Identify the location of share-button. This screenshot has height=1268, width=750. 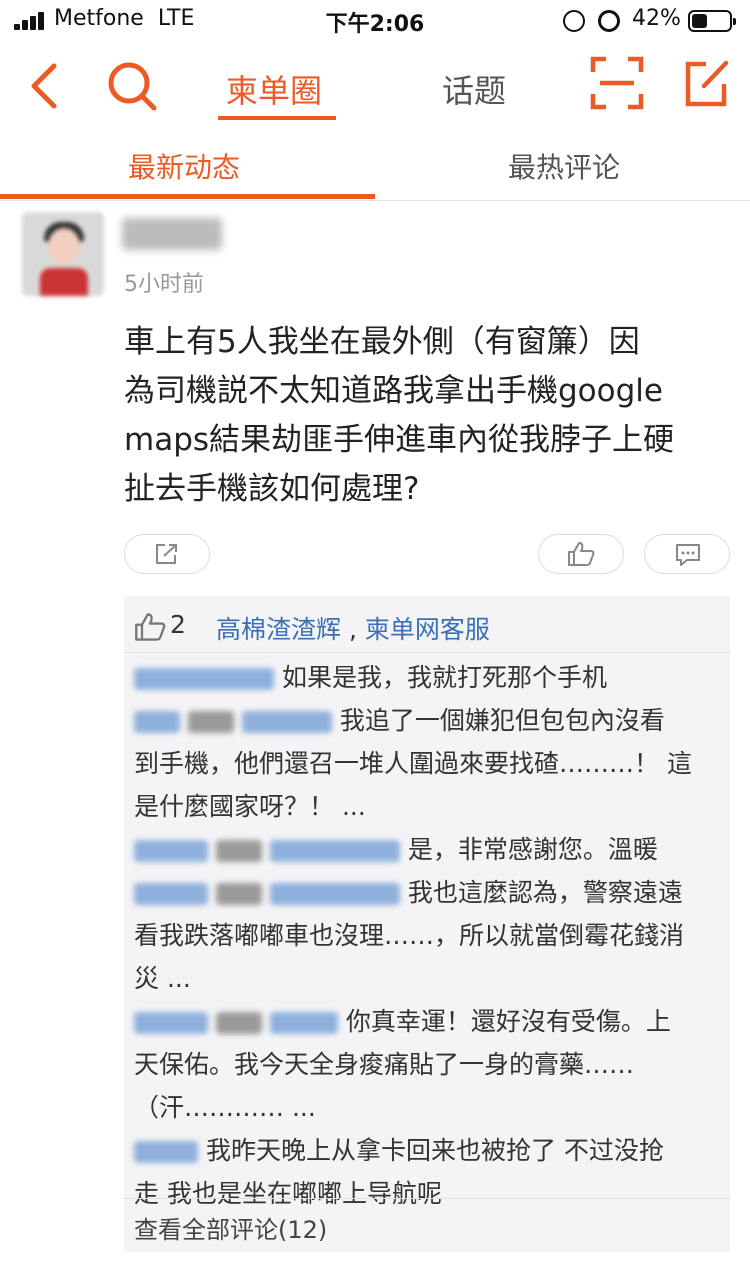
(167, 554).